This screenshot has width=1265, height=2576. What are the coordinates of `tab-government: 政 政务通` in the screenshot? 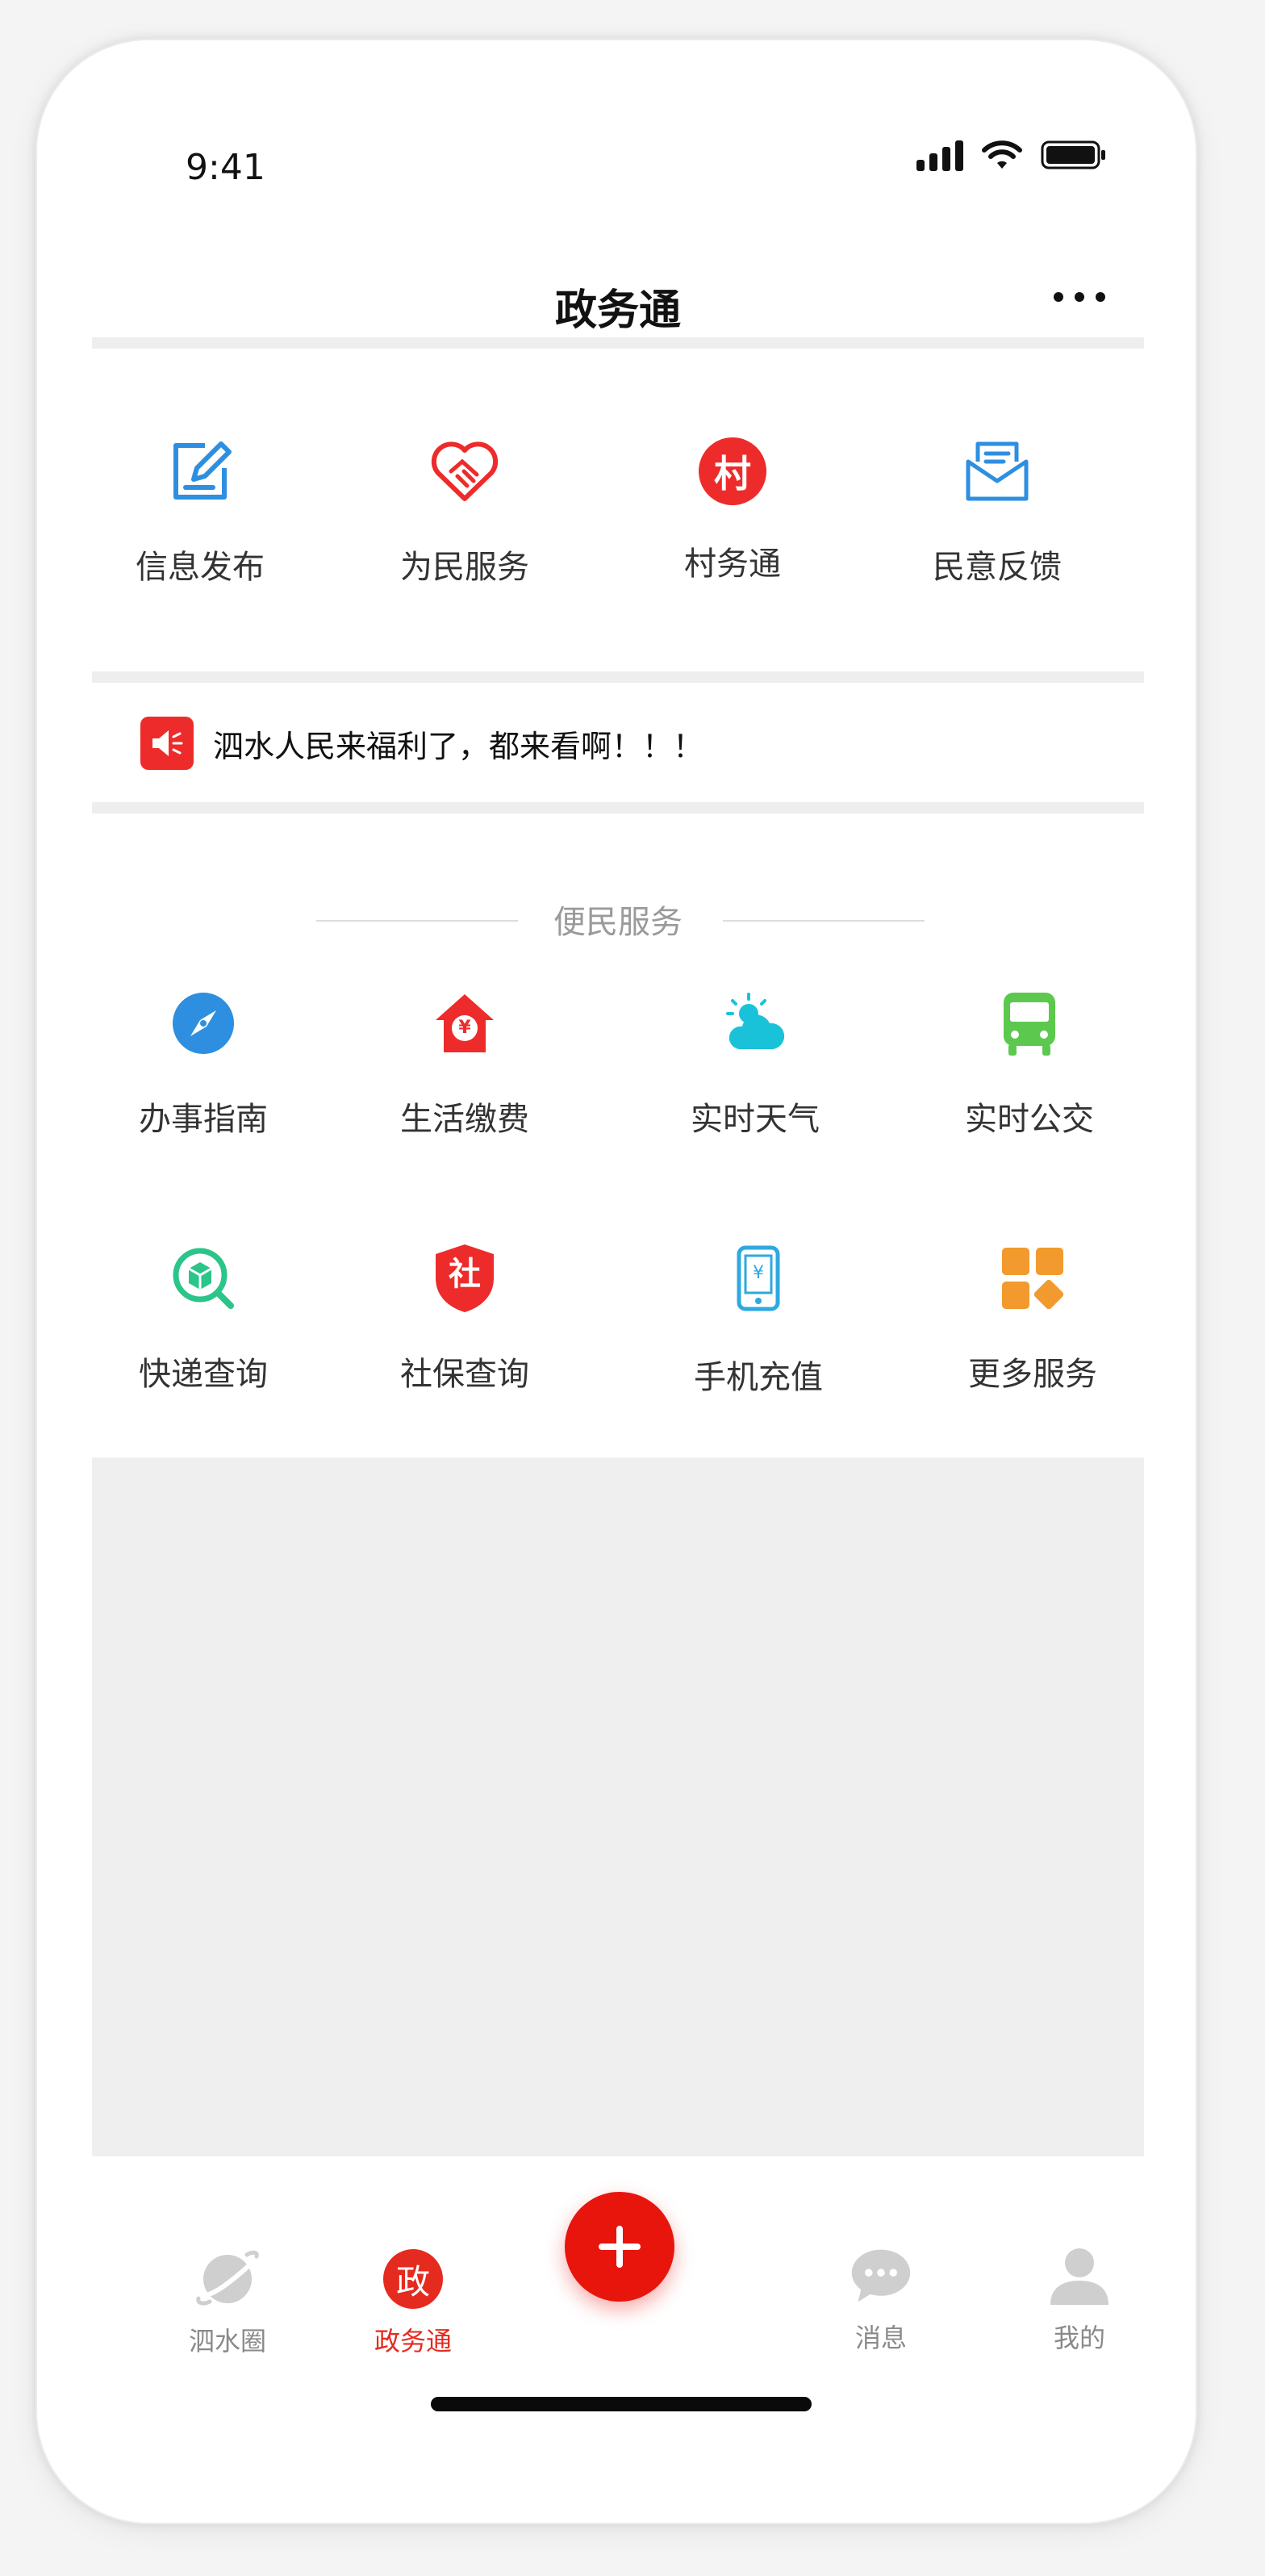 It's located at (413, 2302).